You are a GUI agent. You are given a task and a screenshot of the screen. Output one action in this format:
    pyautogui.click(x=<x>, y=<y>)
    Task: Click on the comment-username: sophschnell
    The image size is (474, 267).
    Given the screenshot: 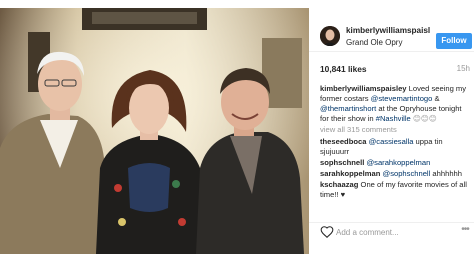 What is the action you would take?
    pyautogui.click(x=342, y=162)
    